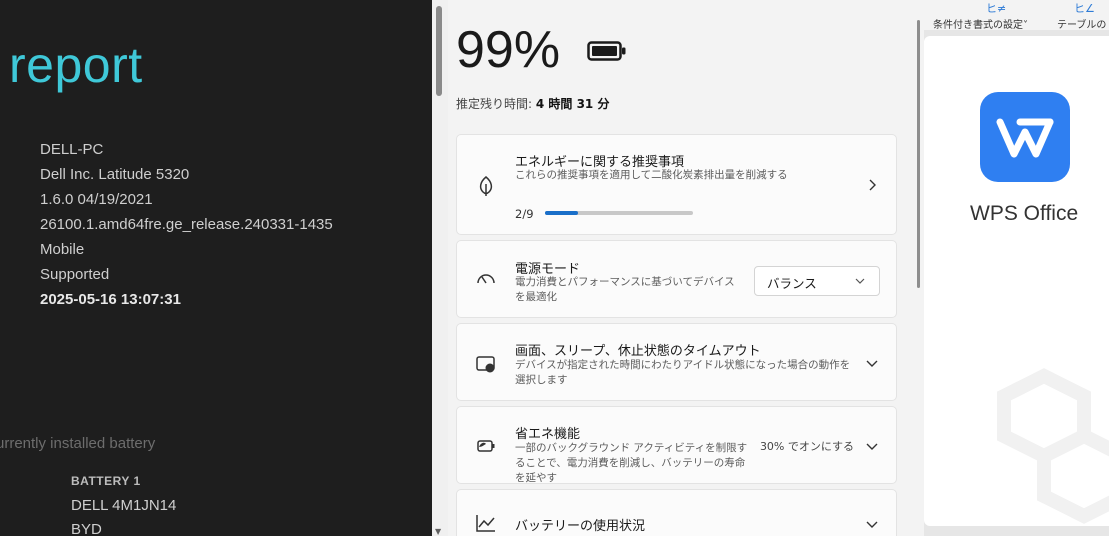 This screenshot has width=1109, height=536. Describe the element at coordinates (1081, 23) in the screenshot. I see `table-format-button: テーブルの` at that location.